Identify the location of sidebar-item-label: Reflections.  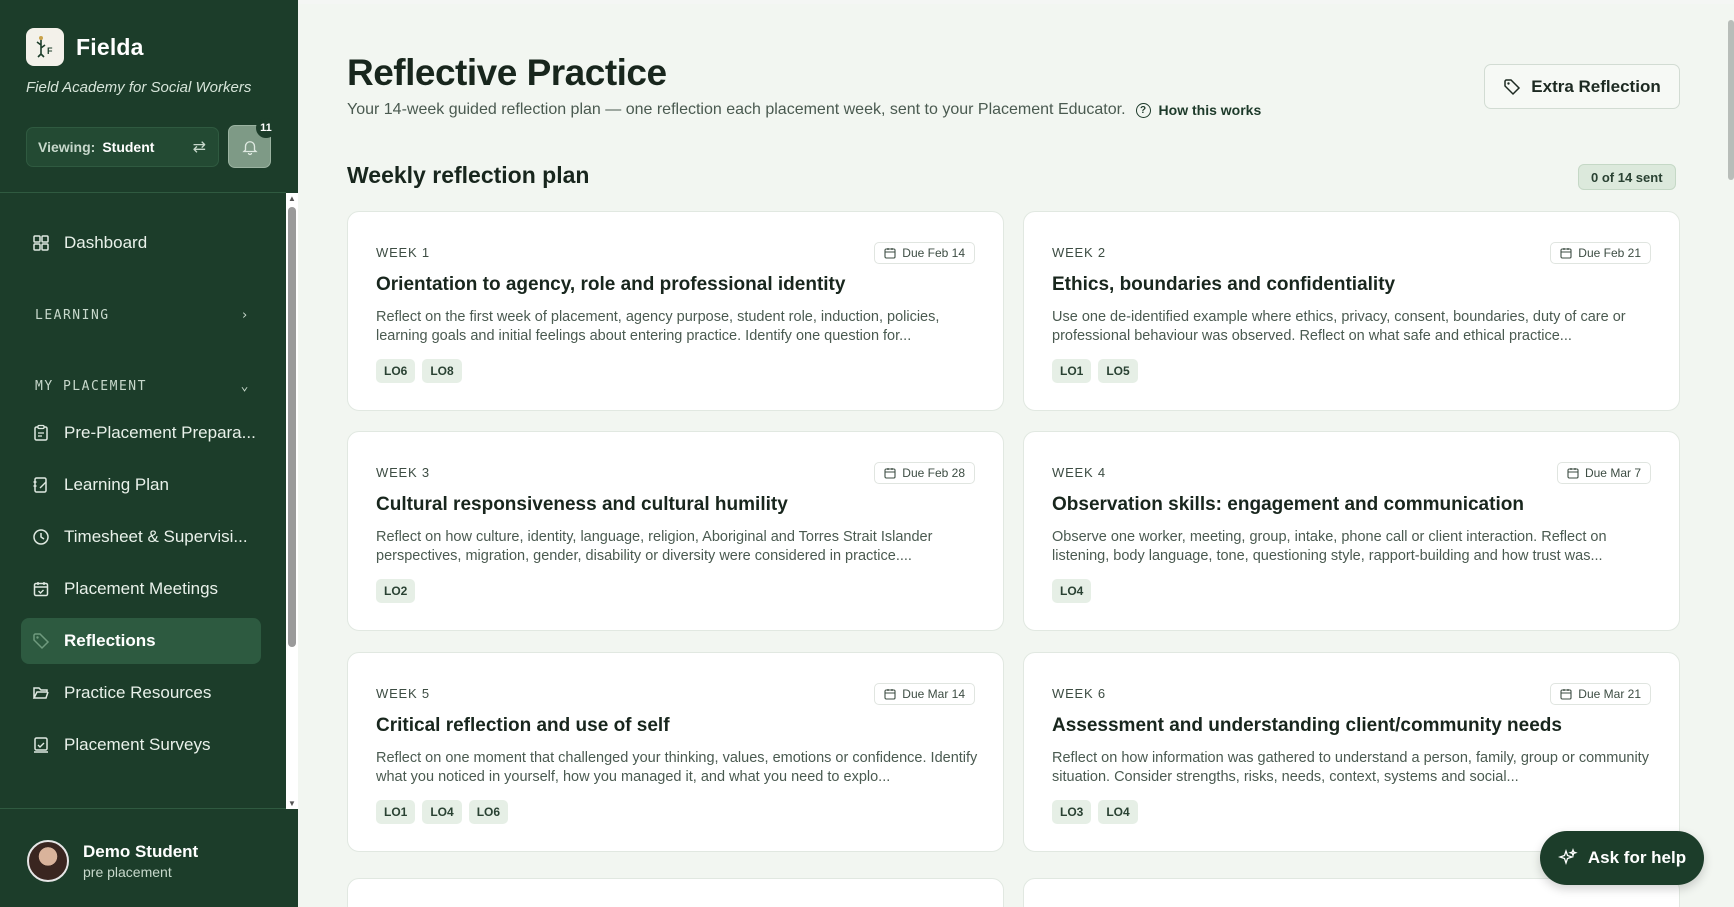
(110, 640).